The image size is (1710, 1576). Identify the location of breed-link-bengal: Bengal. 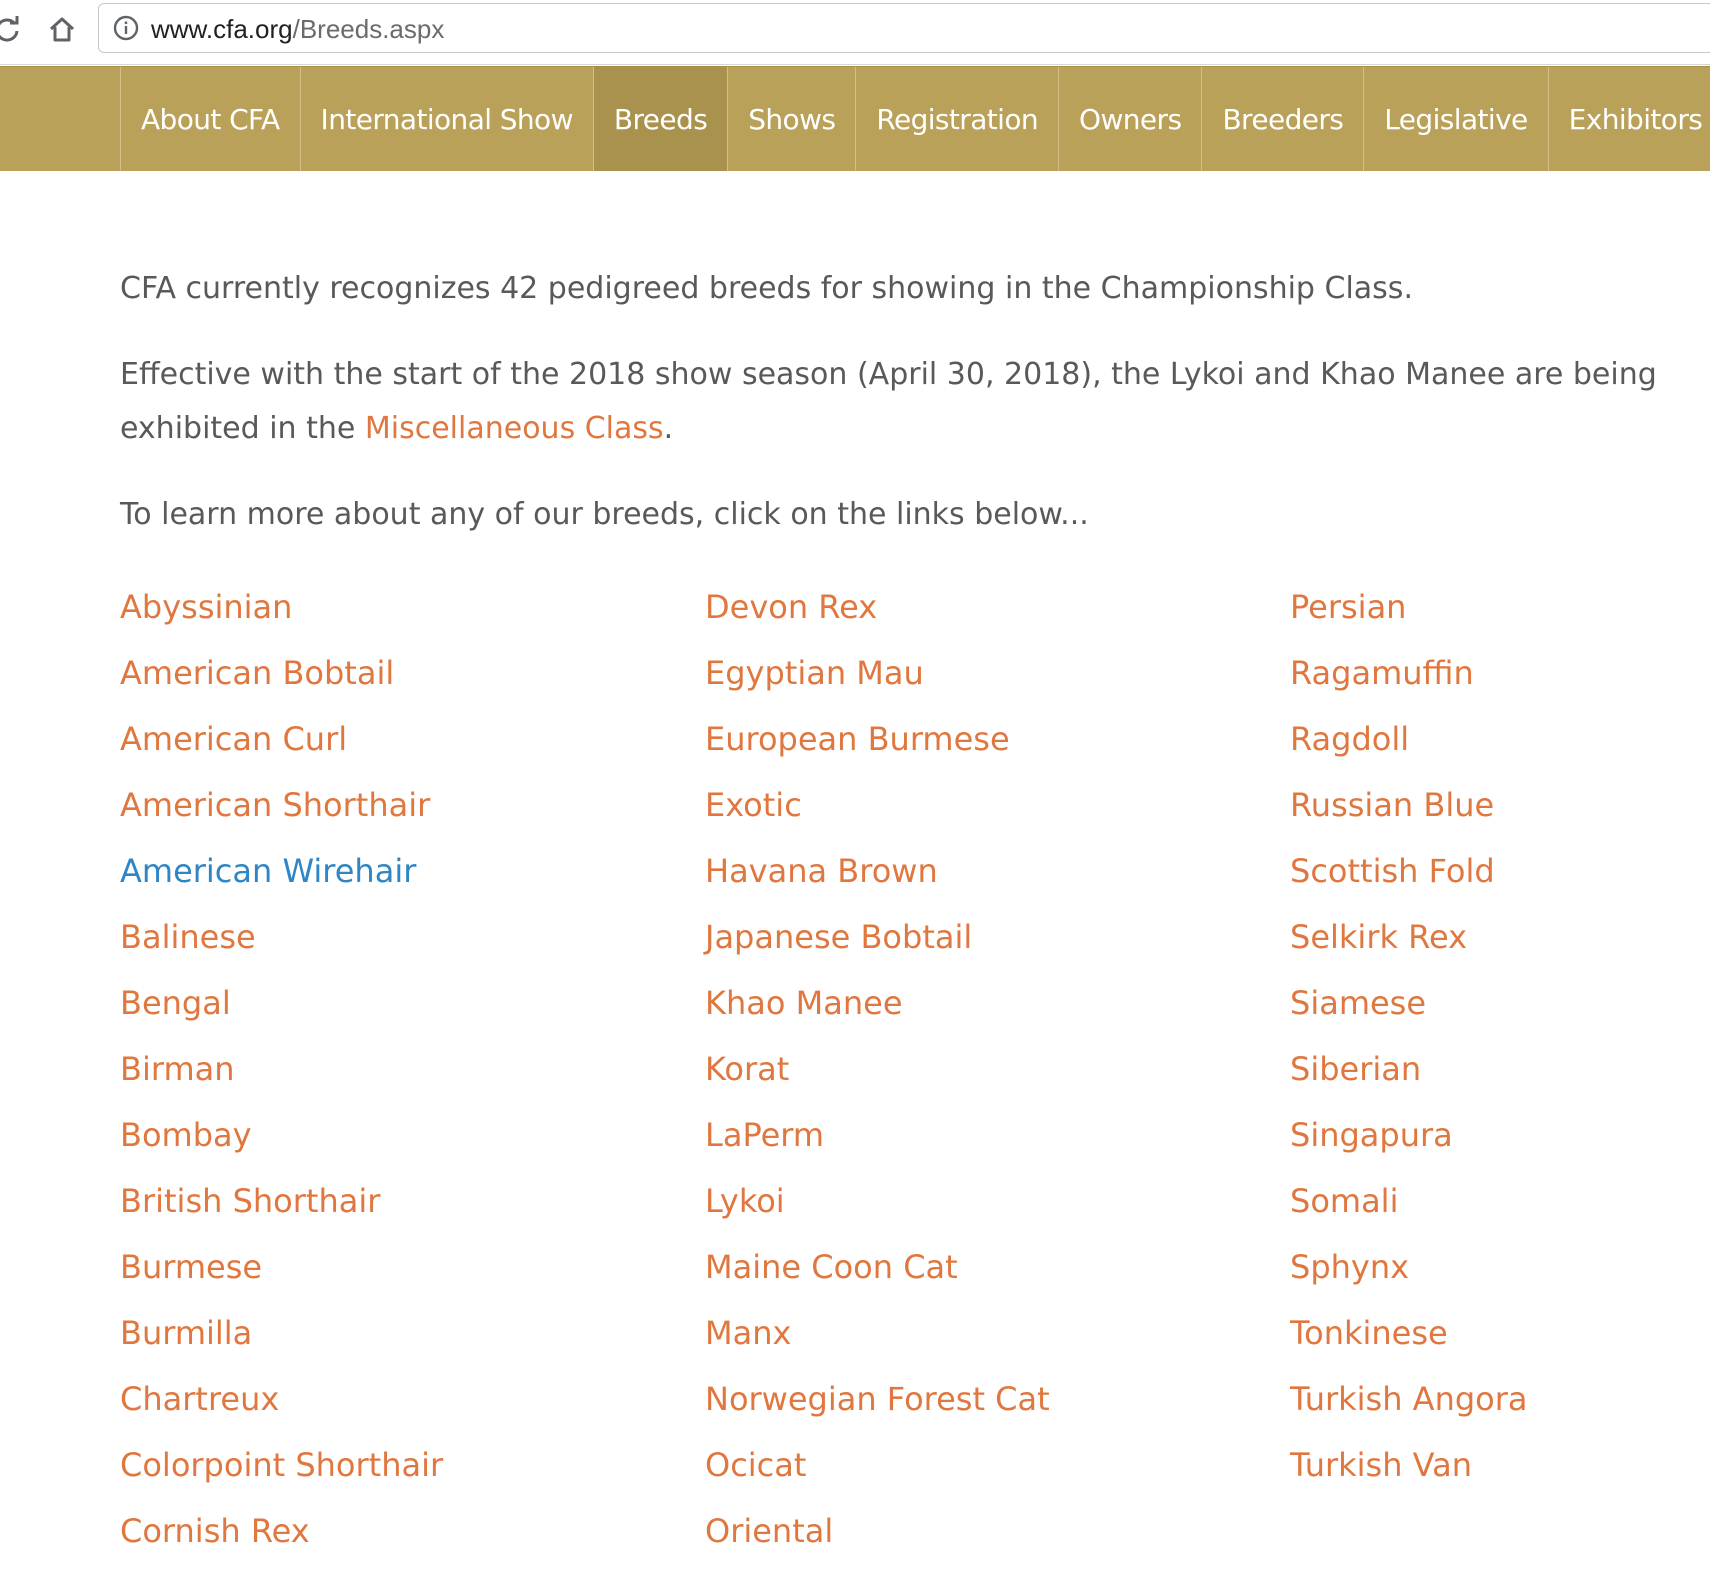
(400, 1009).